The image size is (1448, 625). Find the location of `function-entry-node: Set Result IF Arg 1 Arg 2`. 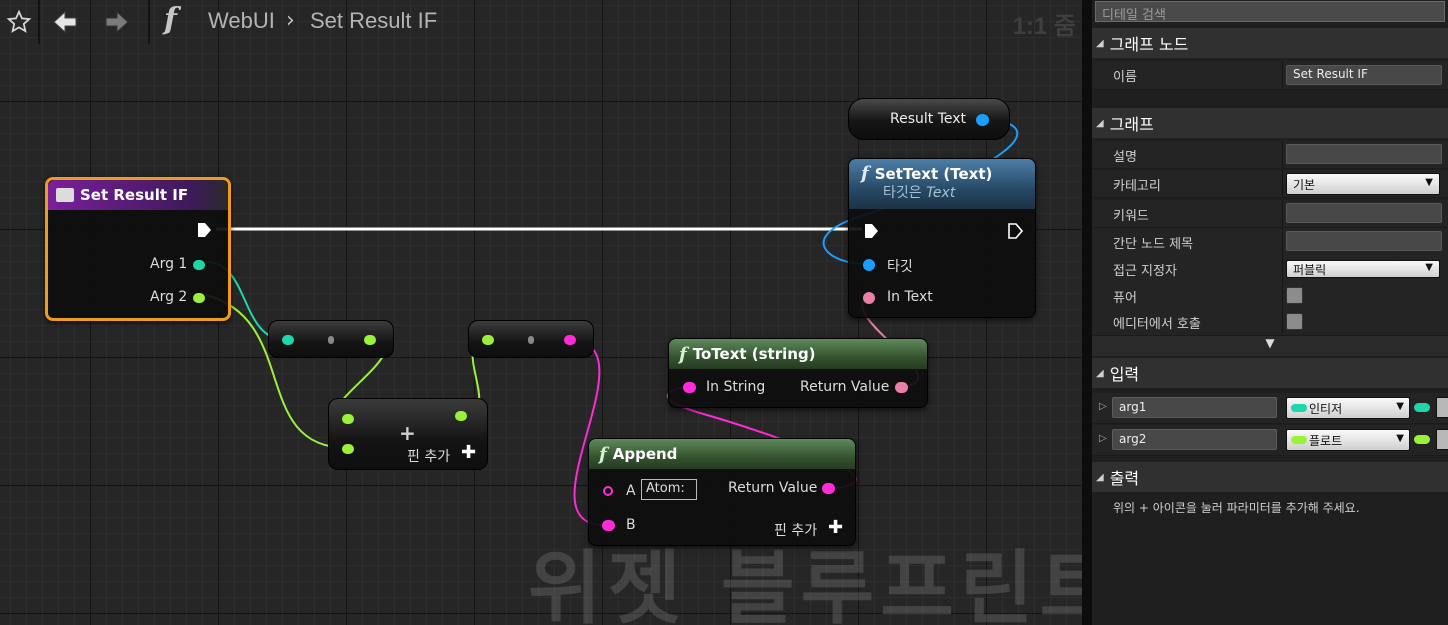

function-entry-node: Set Result IF Arg 1 Arg 2 is located at coordinates (138, 249).